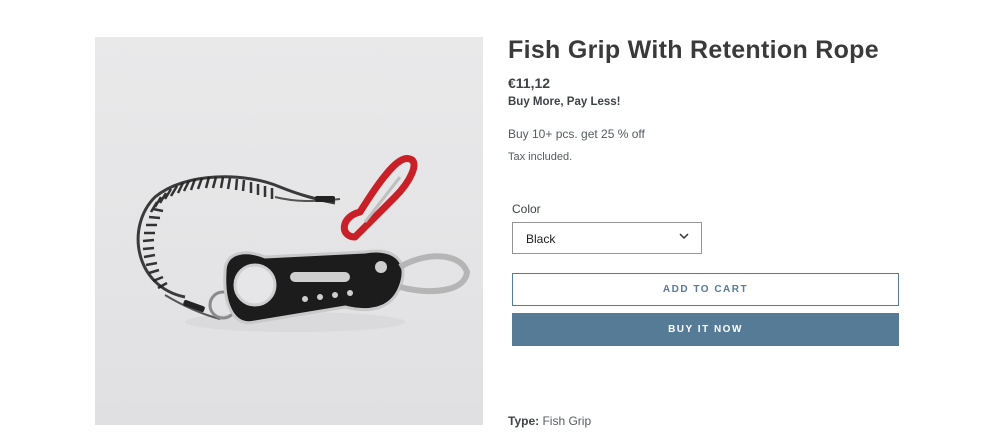  What do you see at coordinates (567, 421) in the screenshot?
I see `product-type-value: Fish Grip` at bounding box center [567, 421].